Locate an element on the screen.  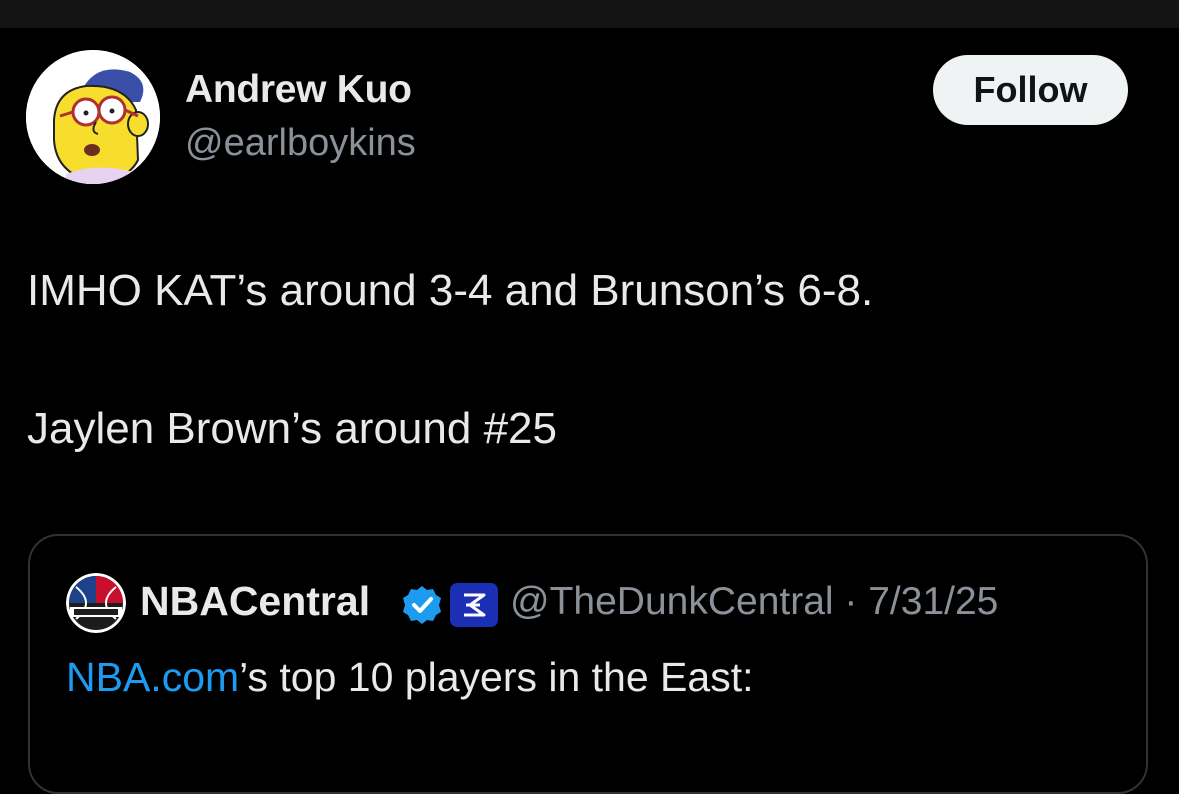
author-name: Andrew Kuo is located at coordinates (298, 90).